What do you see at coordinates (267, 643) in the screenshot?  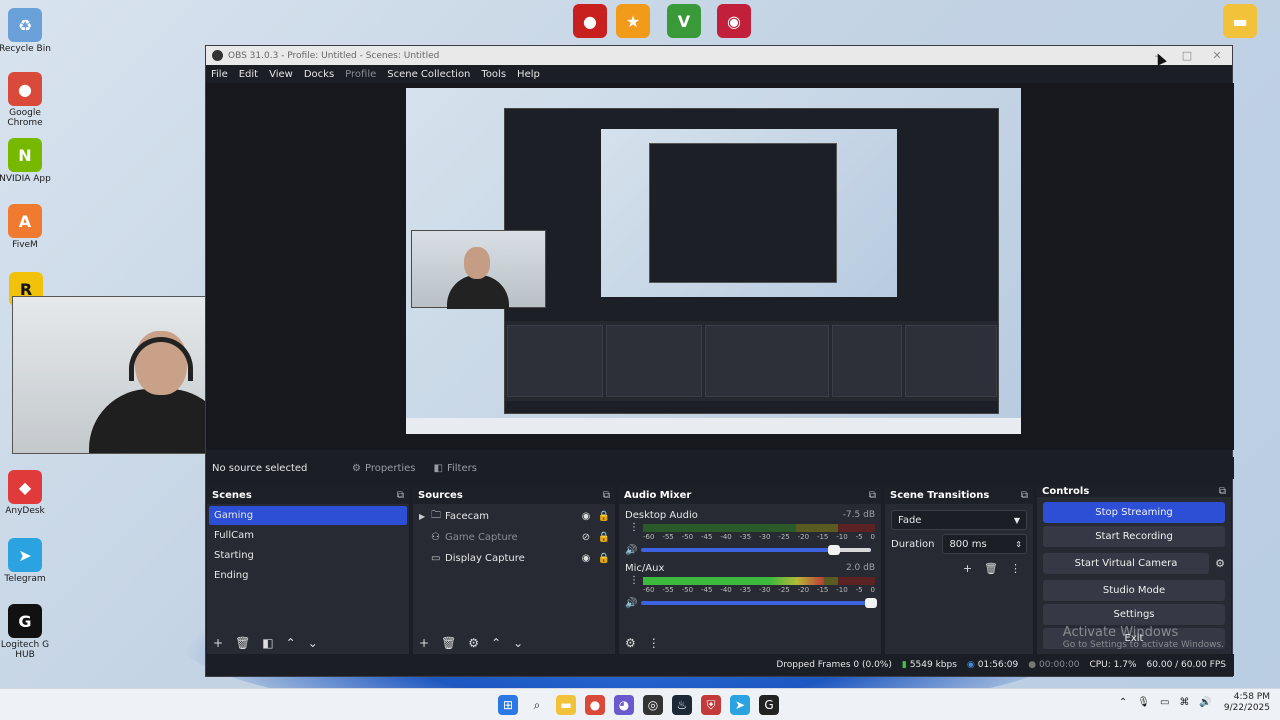 I see `scene-filters-icon: ◧` at bounding box center [267, 643].